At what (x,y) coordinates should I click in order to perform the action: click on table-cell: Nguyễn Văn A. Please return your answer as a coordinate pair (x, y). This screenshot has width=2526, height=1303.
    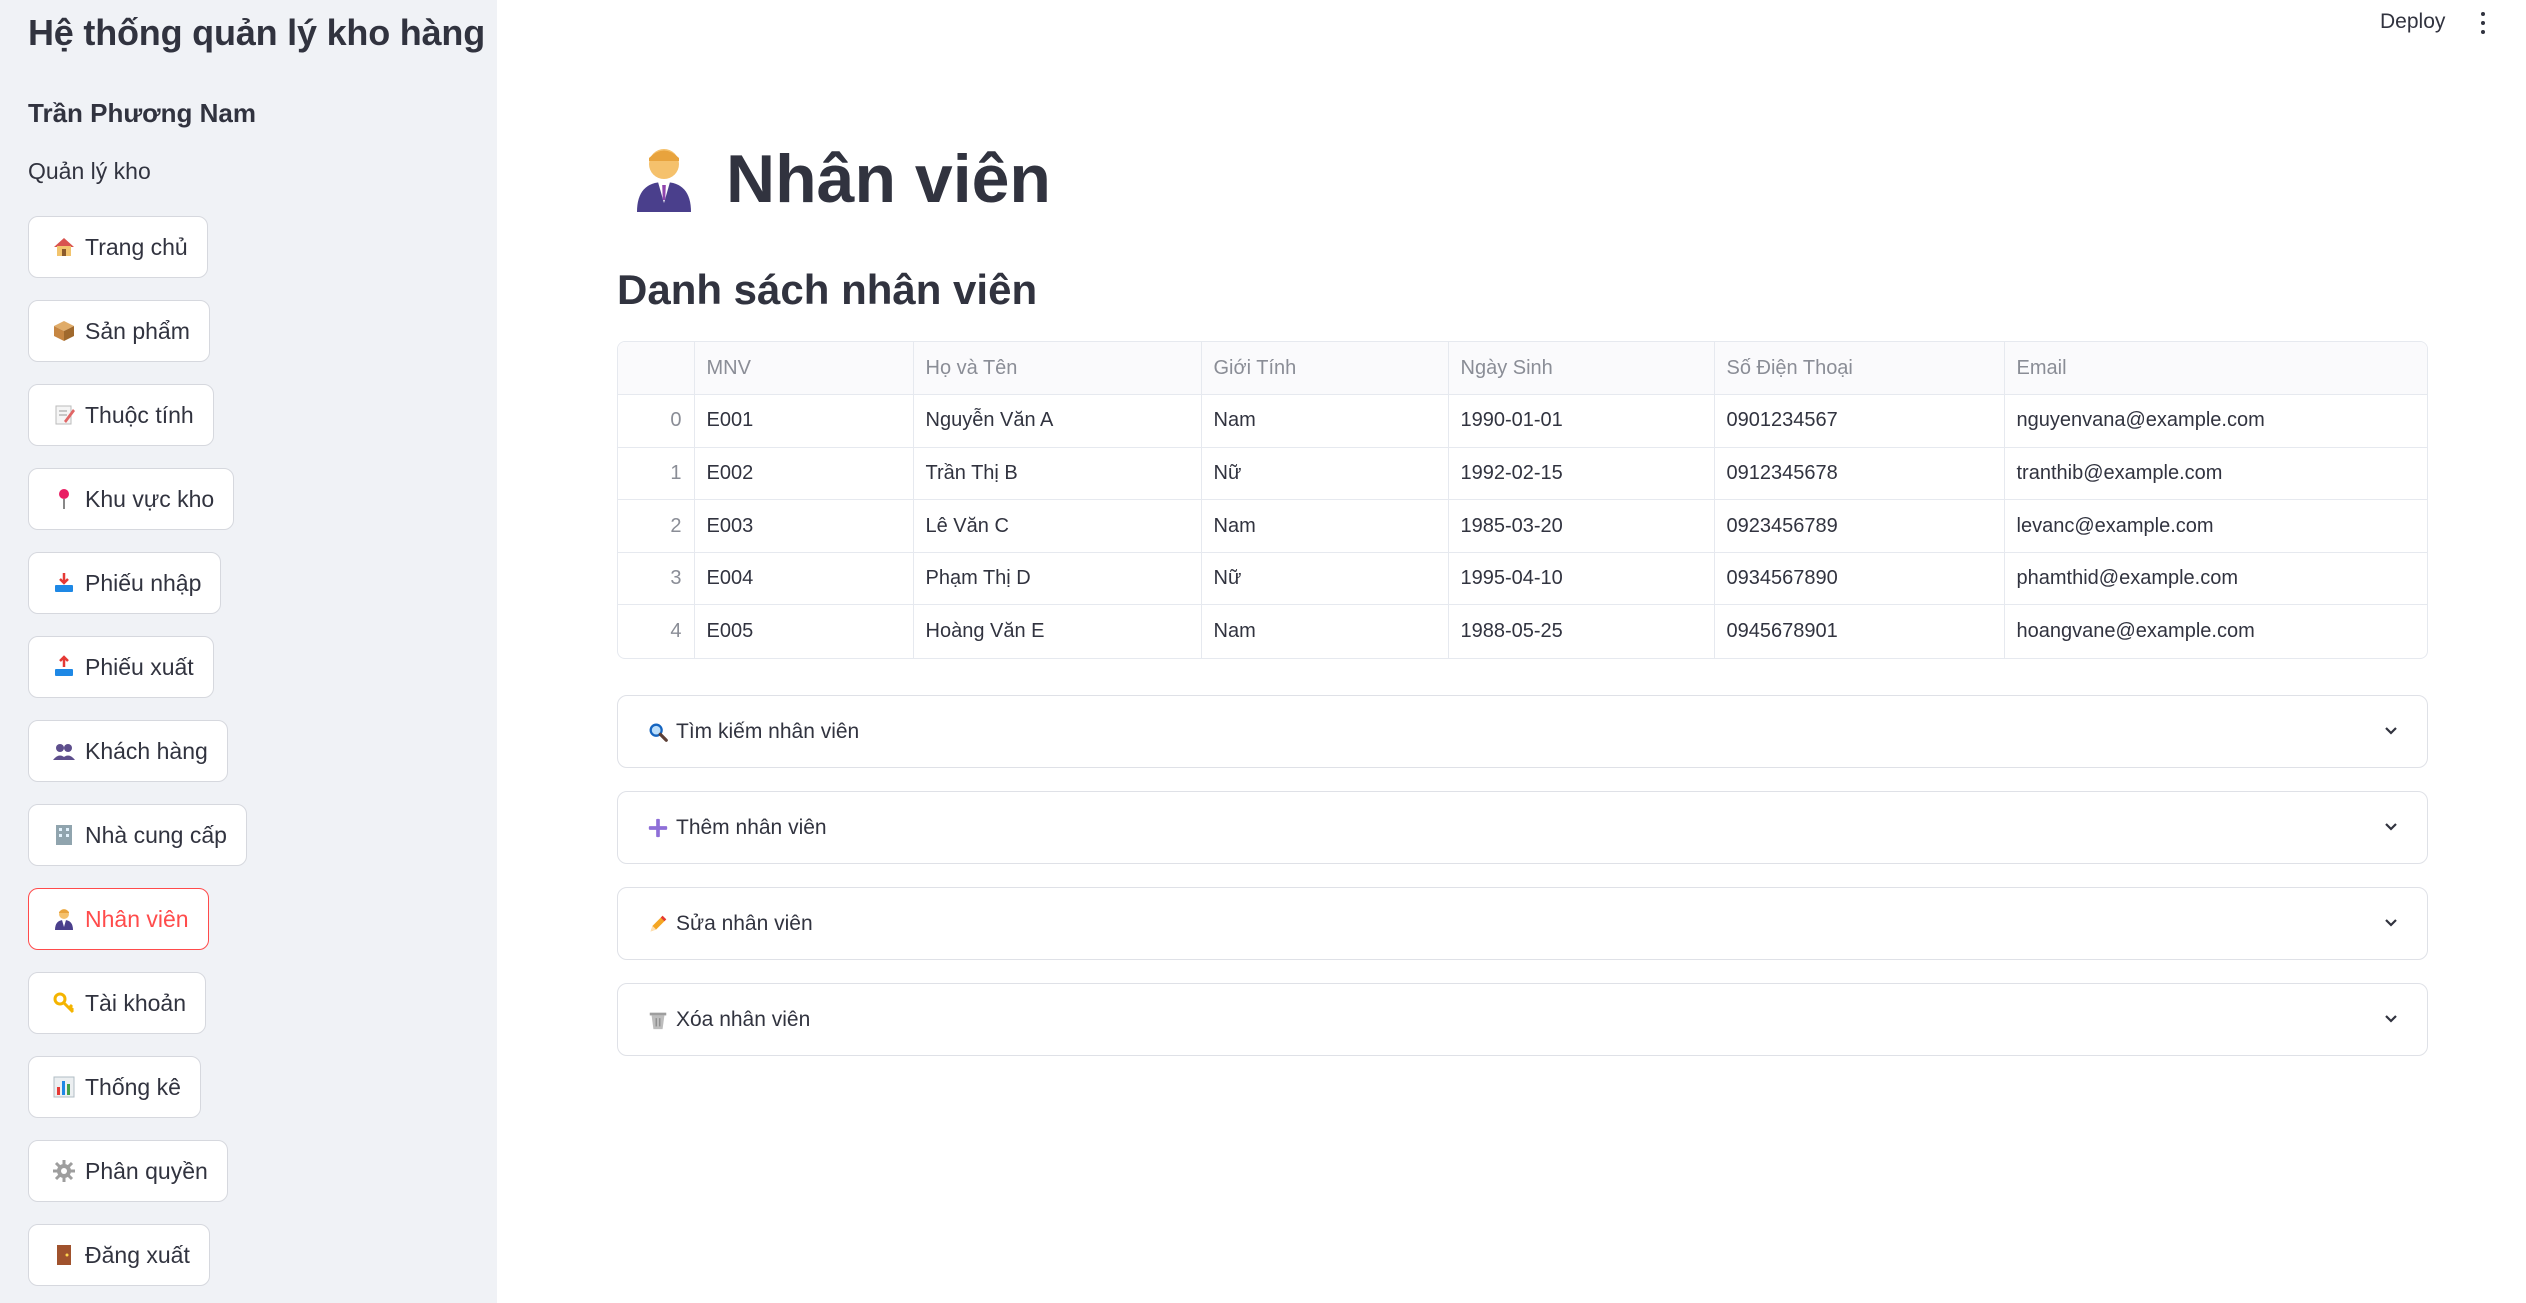
    Looking at the image, I should click on (1057, 421).